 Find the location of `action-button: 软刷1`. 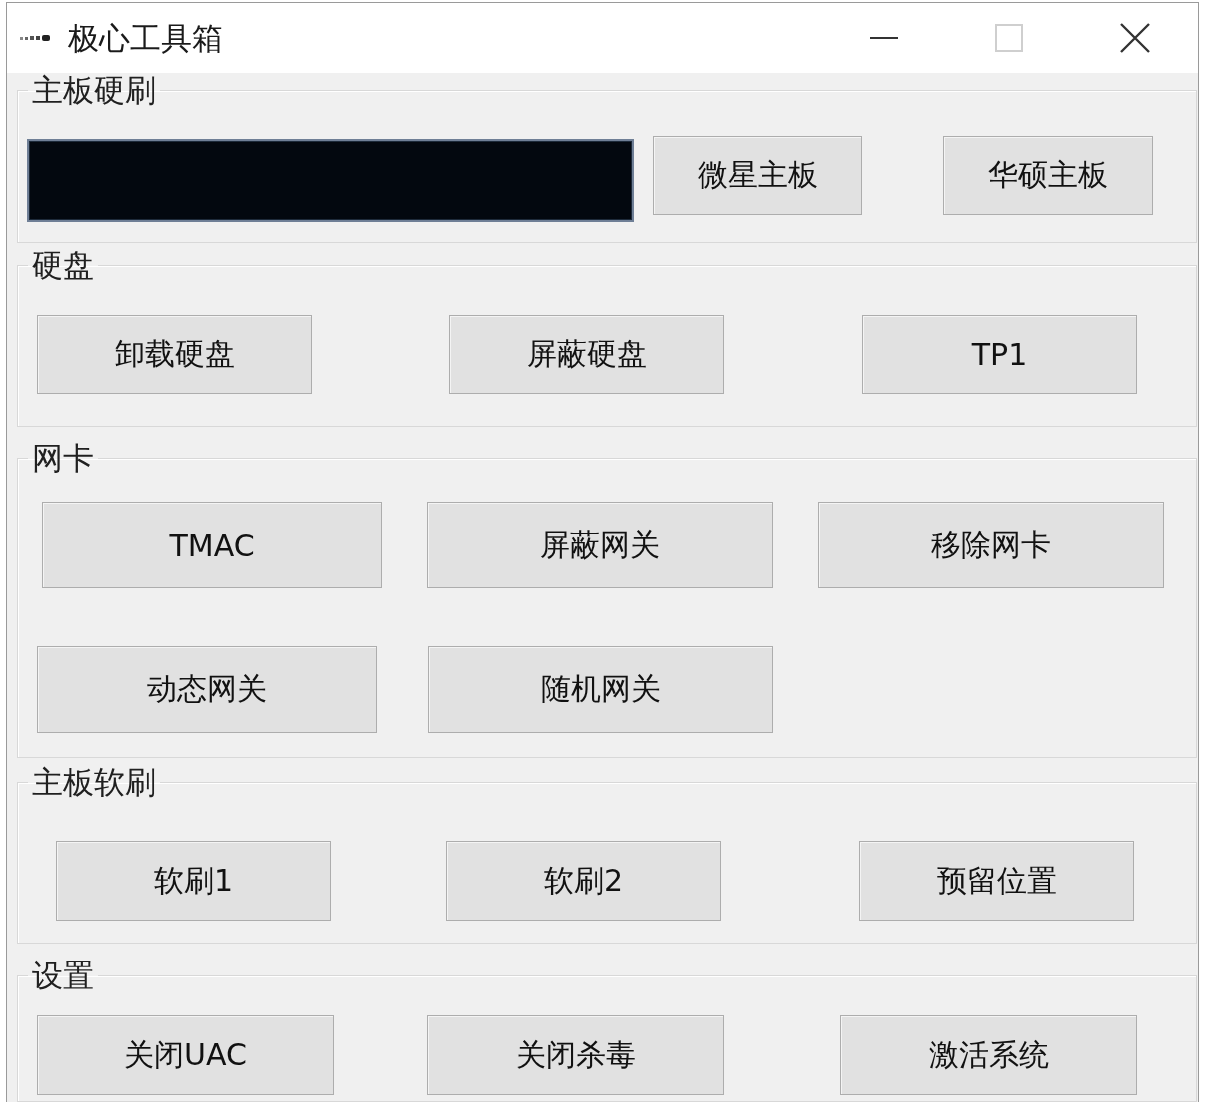

action-button: 软刷1 is located at coordinates (193, 881).